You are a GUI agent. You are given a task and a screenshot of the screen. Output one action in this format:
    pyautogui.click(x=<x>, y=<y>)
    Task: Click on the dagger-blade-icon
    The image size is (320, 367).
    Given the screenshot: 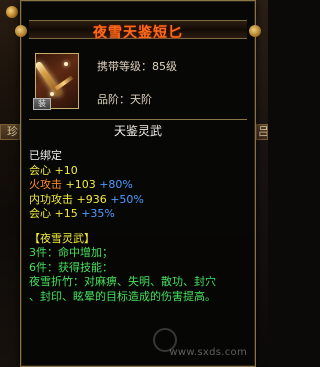 What is the action you would take?
    pyautogui.click(x=49, y=79)
    